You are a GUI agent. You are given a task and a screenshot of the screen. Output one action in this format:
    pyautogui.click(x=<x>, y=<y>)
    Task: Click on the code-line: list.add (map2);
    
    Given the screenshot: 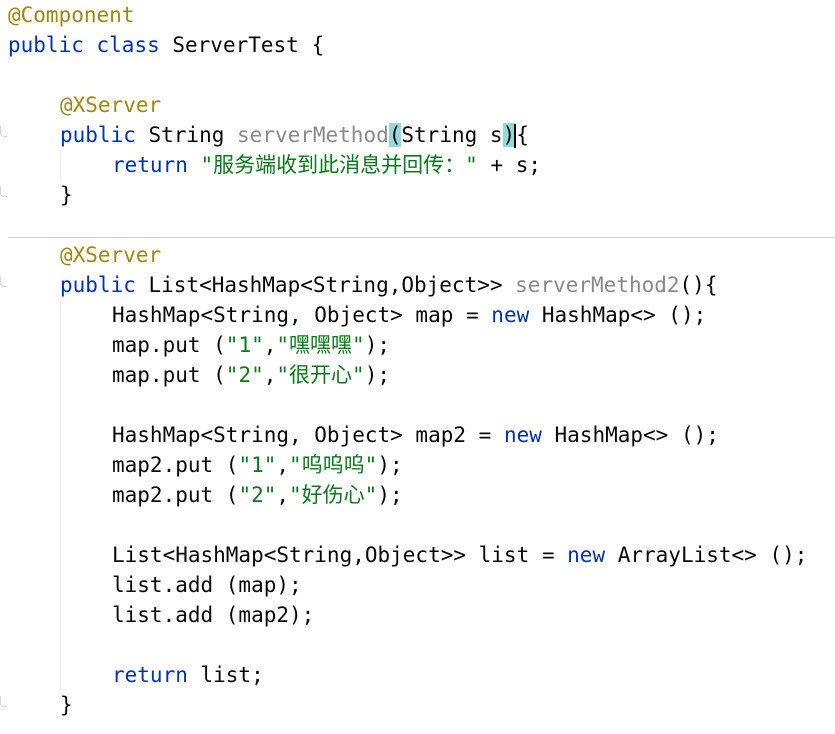 What is the action you would take?
    pyautogui.click(x=161, y=615)
    